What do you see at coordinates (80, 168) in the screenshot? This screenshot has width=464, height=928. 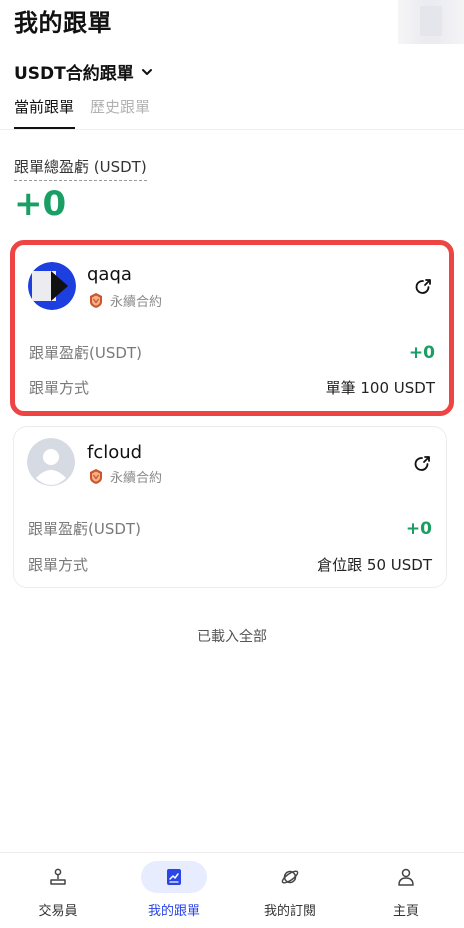 I see `total-pnl-label: 跟單總盈虧 (USDT)` at bounding box center [80, 168].